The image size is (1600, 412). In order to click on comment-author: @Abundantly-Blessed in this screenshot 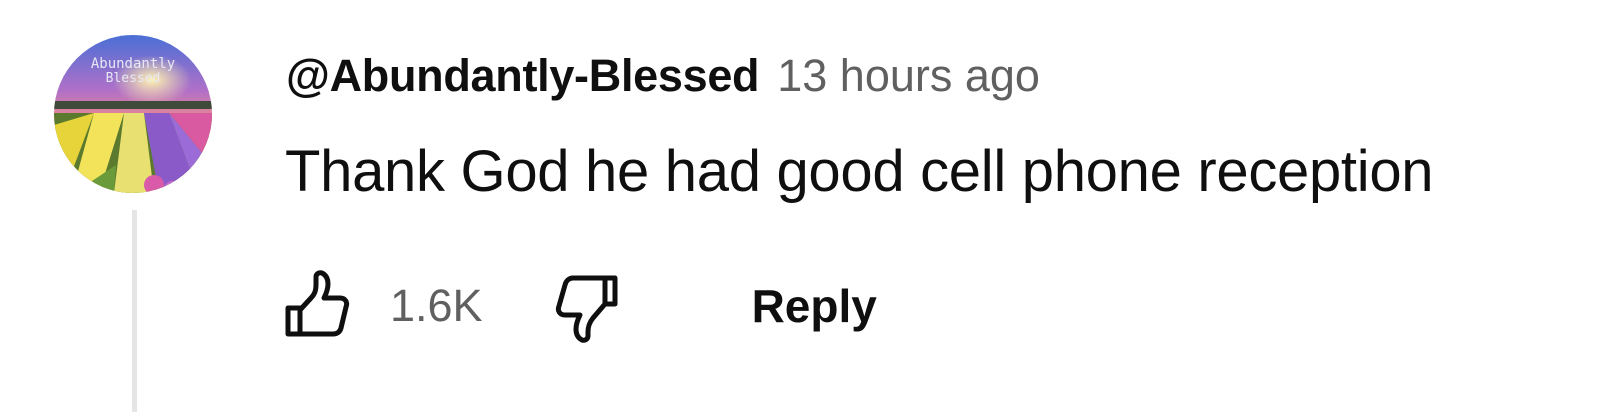, I will do `click(523, 76)`.